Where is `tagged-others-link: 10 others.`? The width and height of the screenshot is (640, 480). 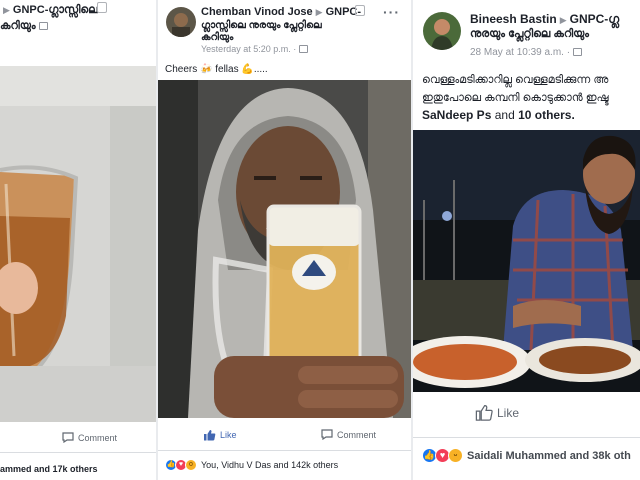
tagged-others-link: 10 others. is located at coordinates (546, 115).